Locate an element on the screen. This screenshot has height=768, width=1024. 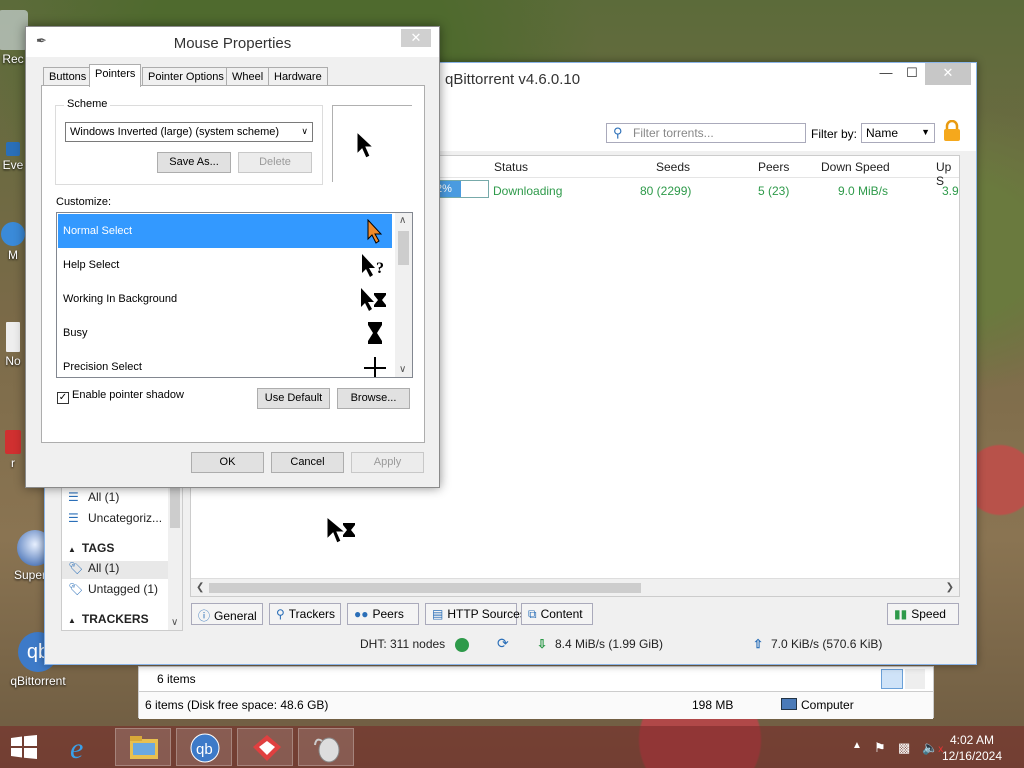
preview-view-button is located at coordinates (915, 679).